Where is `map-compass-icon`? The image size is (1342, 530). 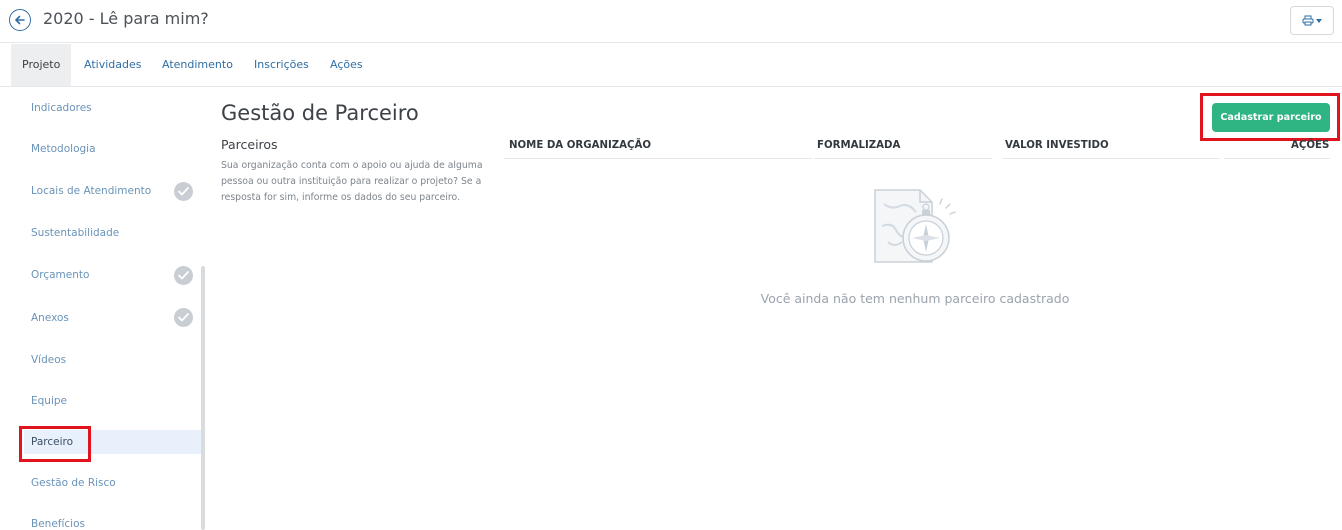
map-compass-icon is located at coordinates (916, 231).